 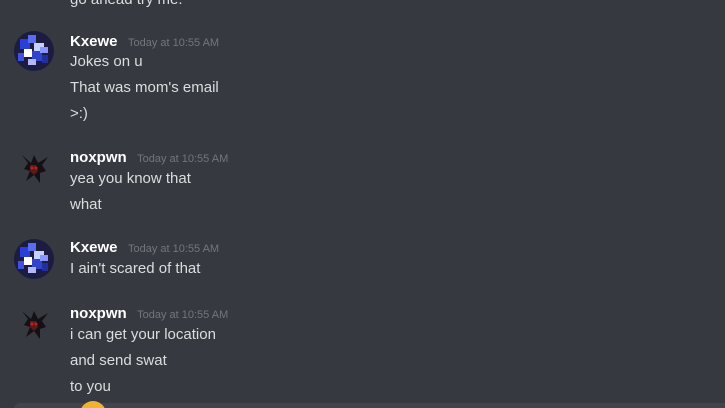 What do you see at coordinates (144, 87) in the screenshot?
I see `message-line: That was mom's email` at bounding box center [144, 87].